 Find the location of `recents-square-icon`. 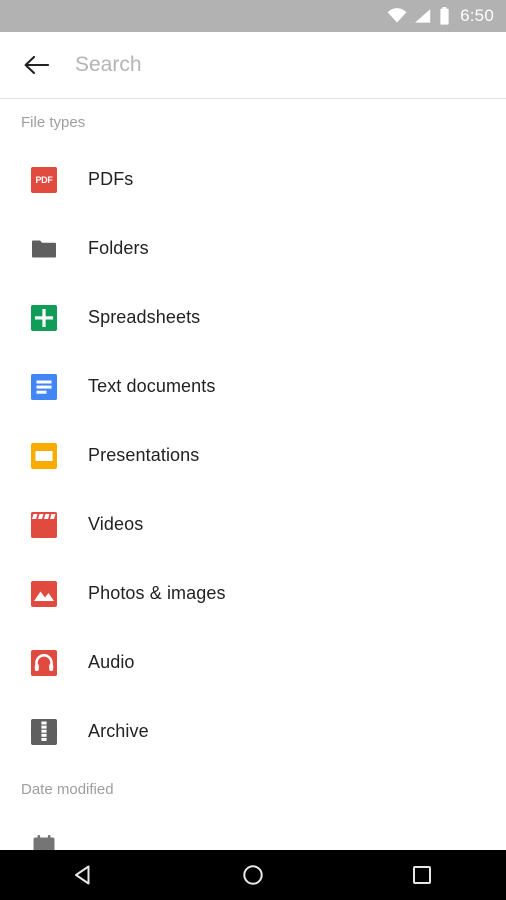

recents-square-icon is located at coordinates (421, 875).